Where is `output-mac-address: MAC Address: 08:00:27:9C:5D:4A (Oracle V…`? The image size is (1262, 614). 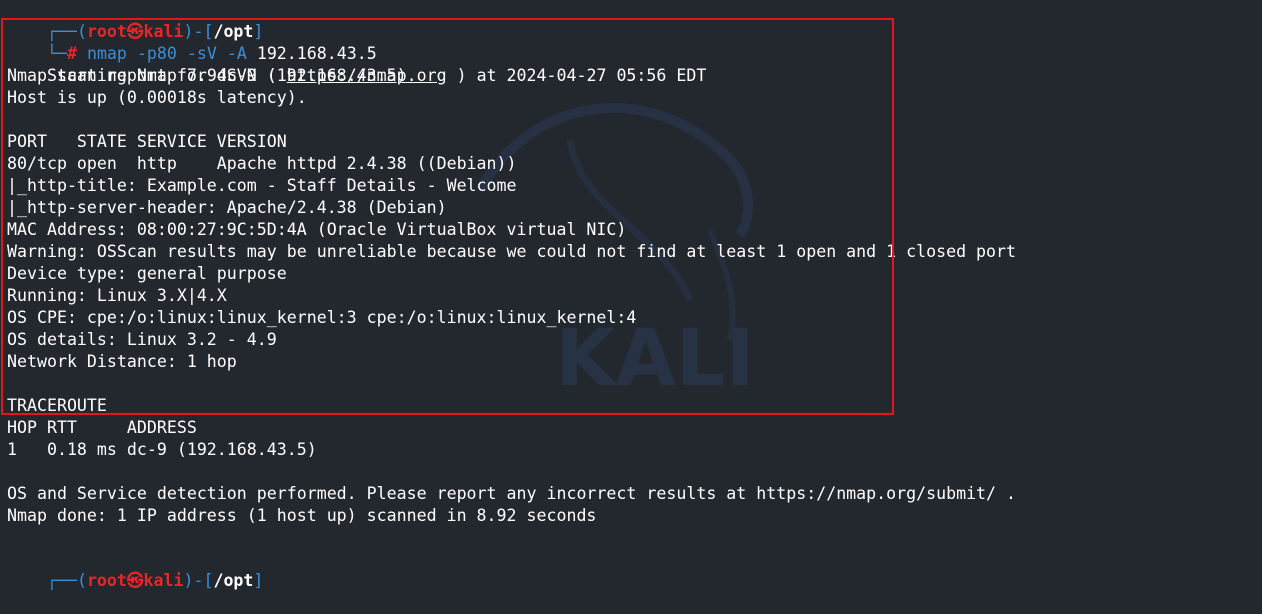
output-mac-address: MAC Address: 08:00:27:9C:5D:4A (Oracle V… is located at coordinates (317, 229).